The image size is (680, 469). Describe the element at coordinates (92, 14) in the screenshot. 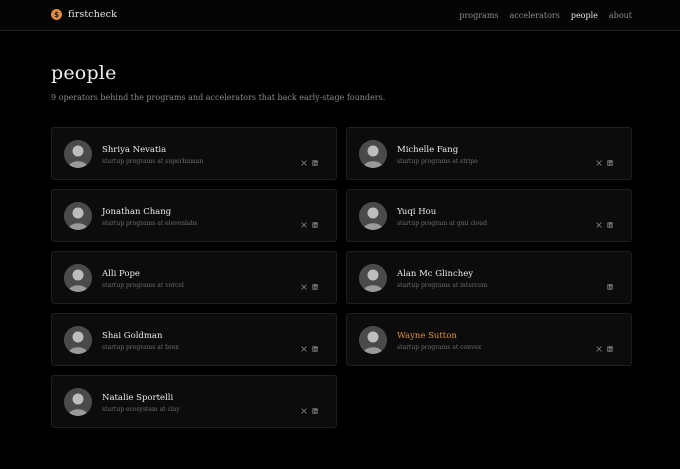

I see `brand-name: firstcheck` at that location.